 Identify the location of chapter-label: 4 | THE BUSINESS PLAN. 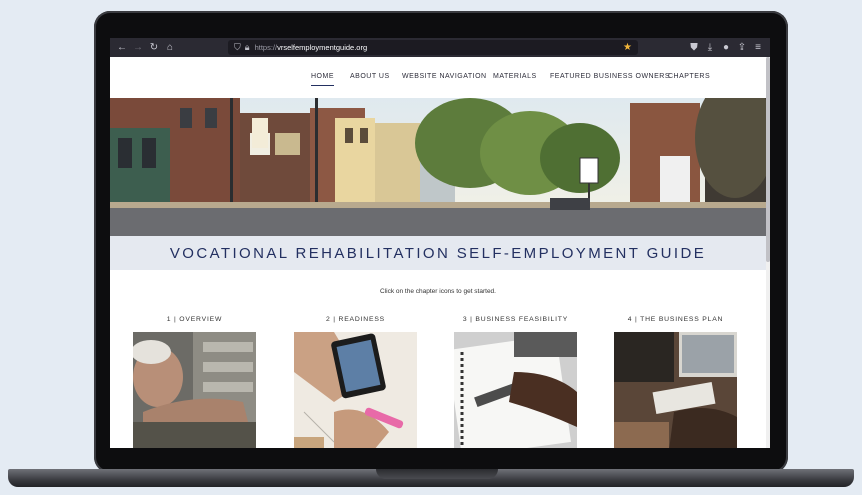
(675, 319).